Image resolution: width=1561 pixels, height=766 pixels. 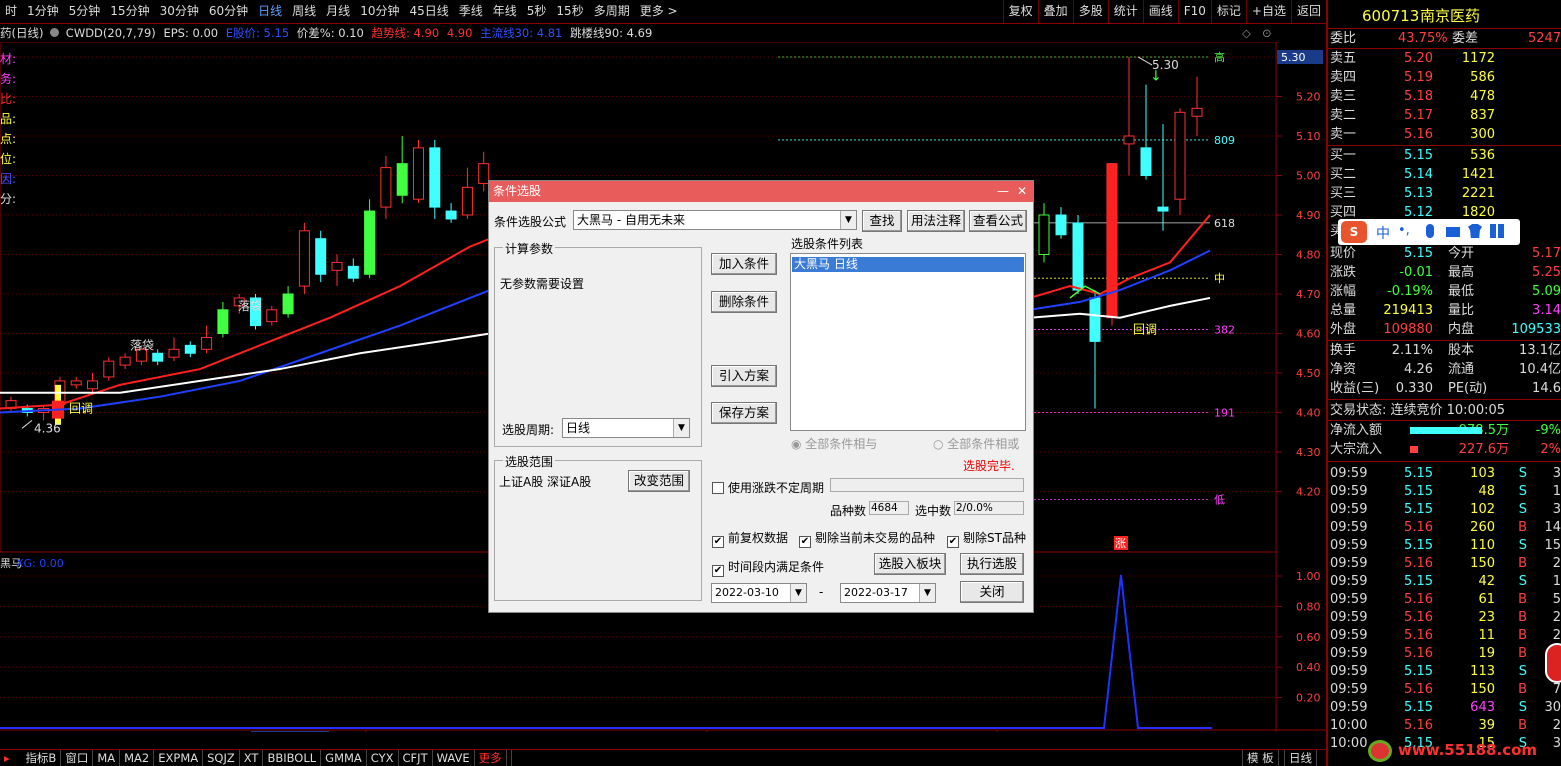 What do you see at coordinates (1268, 11) in the screenshot?
I see `toolbar-button: +自选` at bounding box center [1268, 11].